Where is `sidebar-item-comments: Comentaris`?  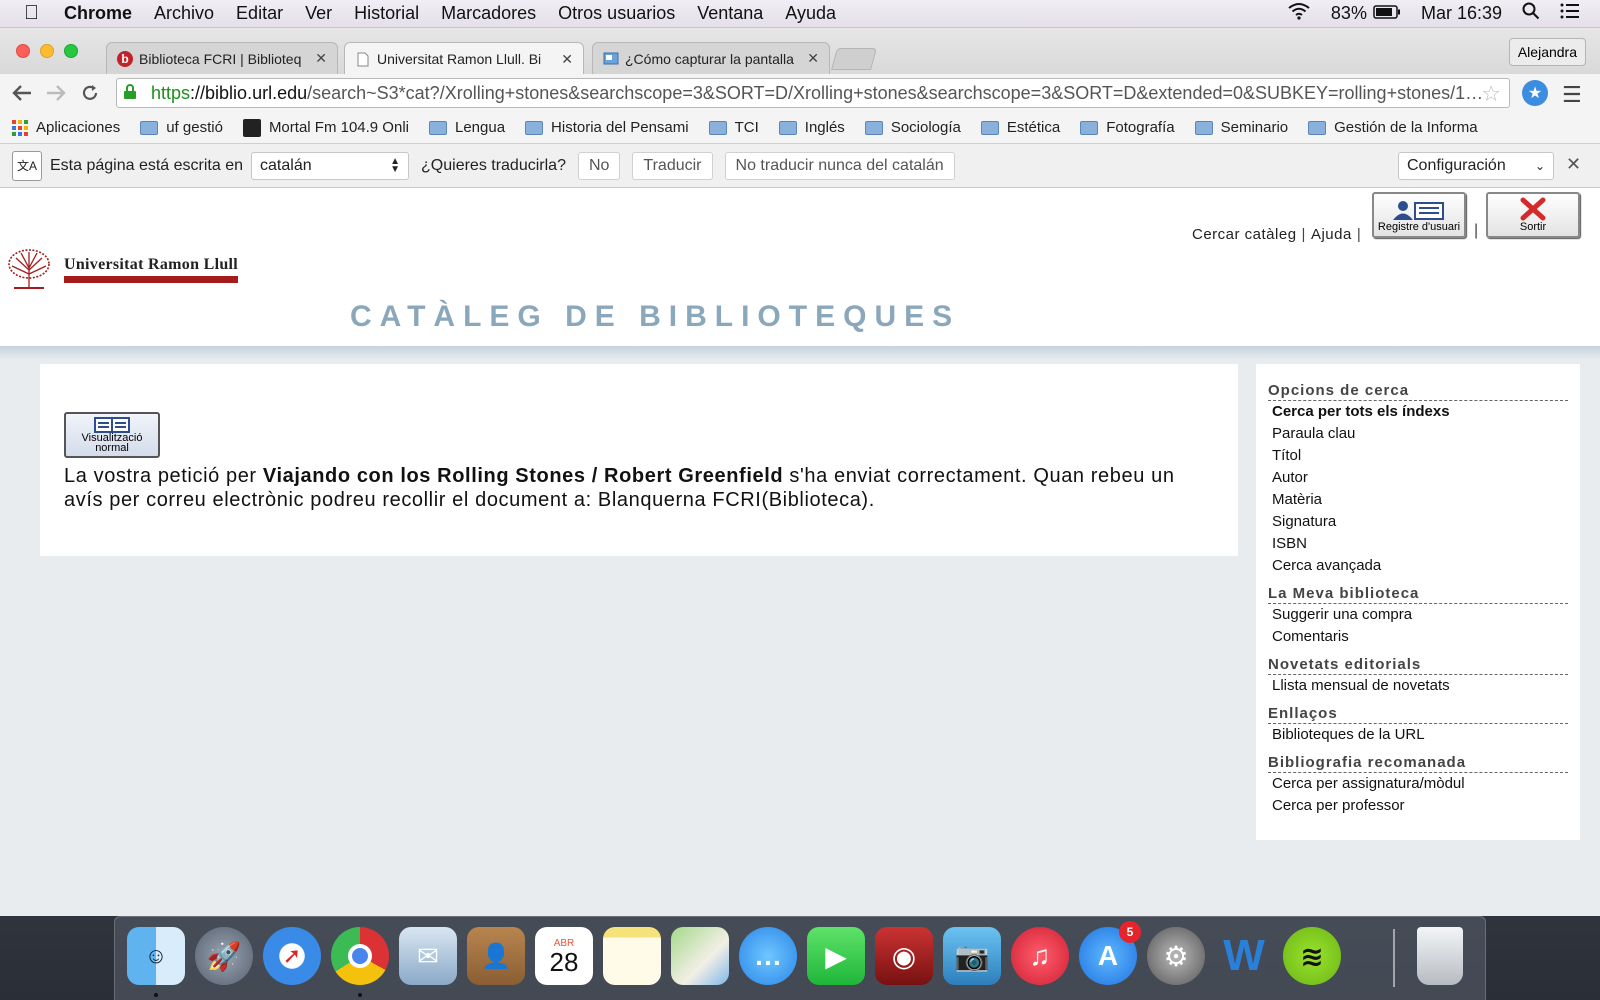 sidebar-item-comments: Comentaris is located at coordinates (1418, 637).